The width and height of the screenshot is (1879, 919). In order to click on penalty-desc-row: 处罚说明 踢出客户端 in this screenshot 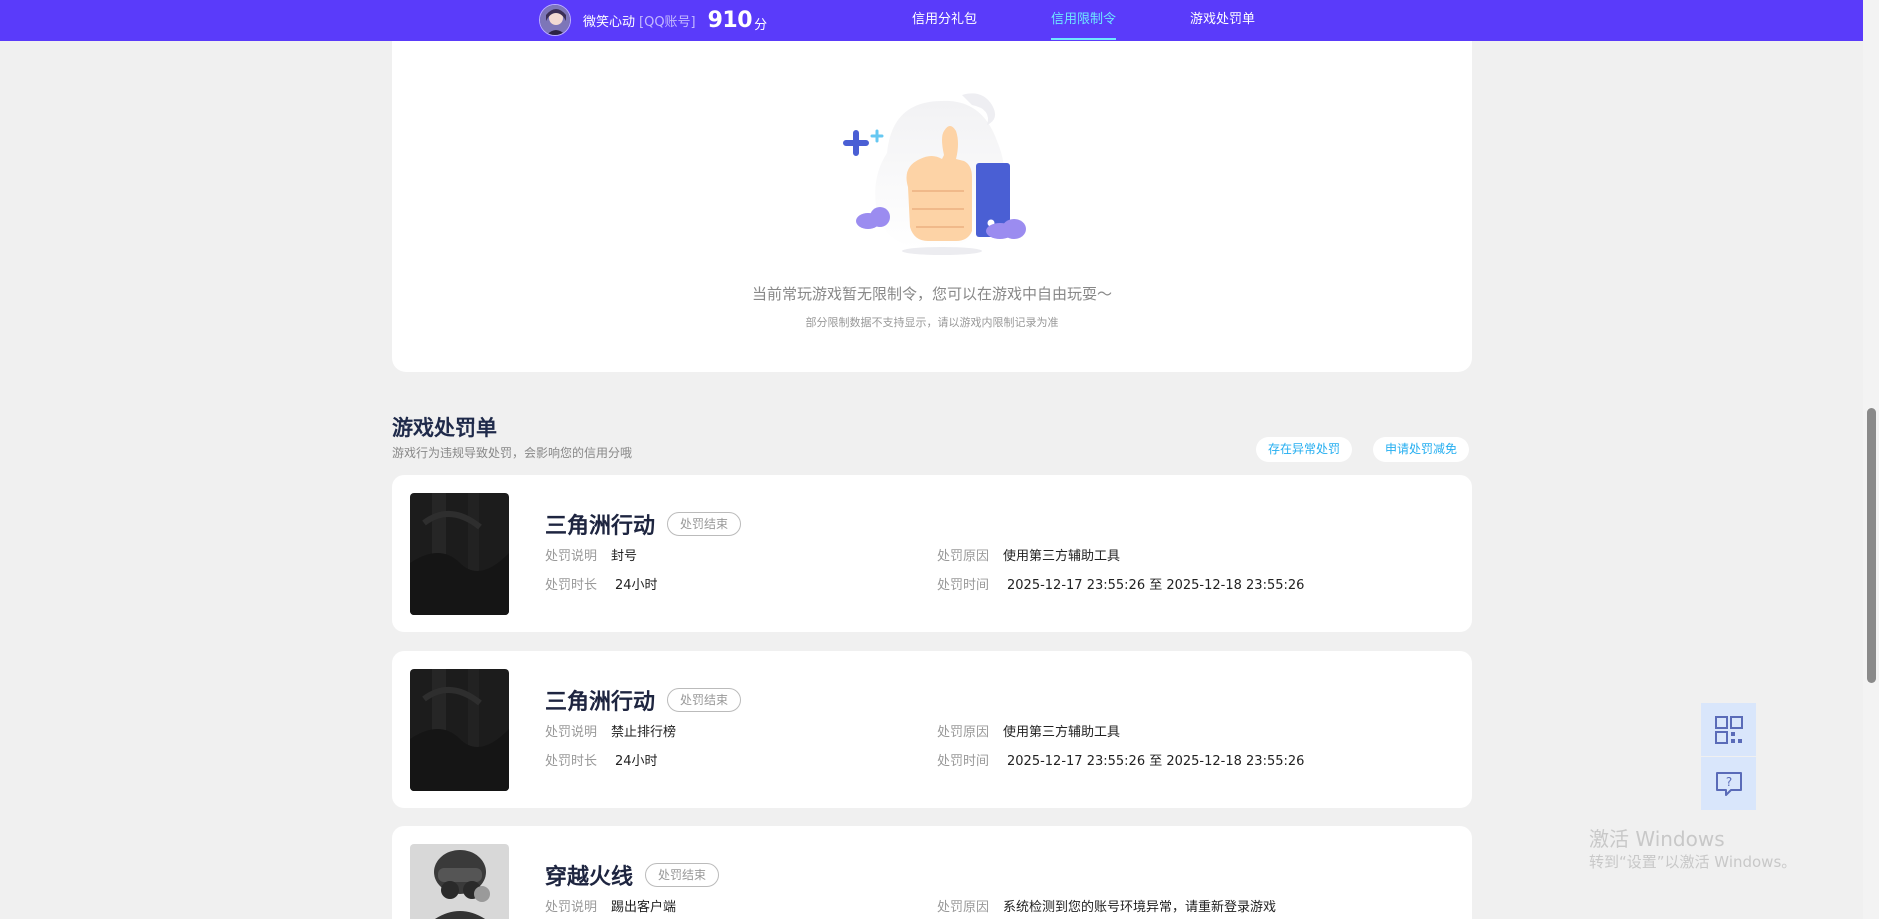, I will do `click(610, 905)`.